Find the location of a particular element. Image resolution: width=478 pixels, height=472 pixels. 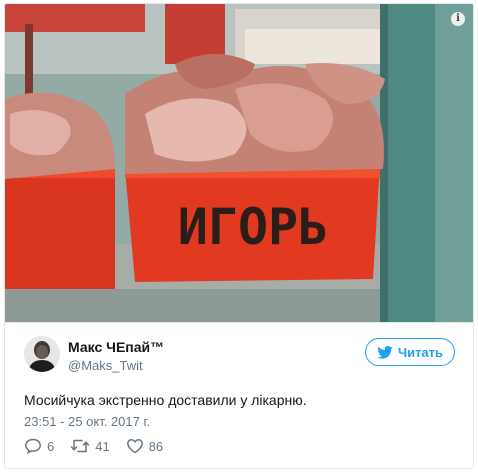

avatar is located at coordinates (42, 354).